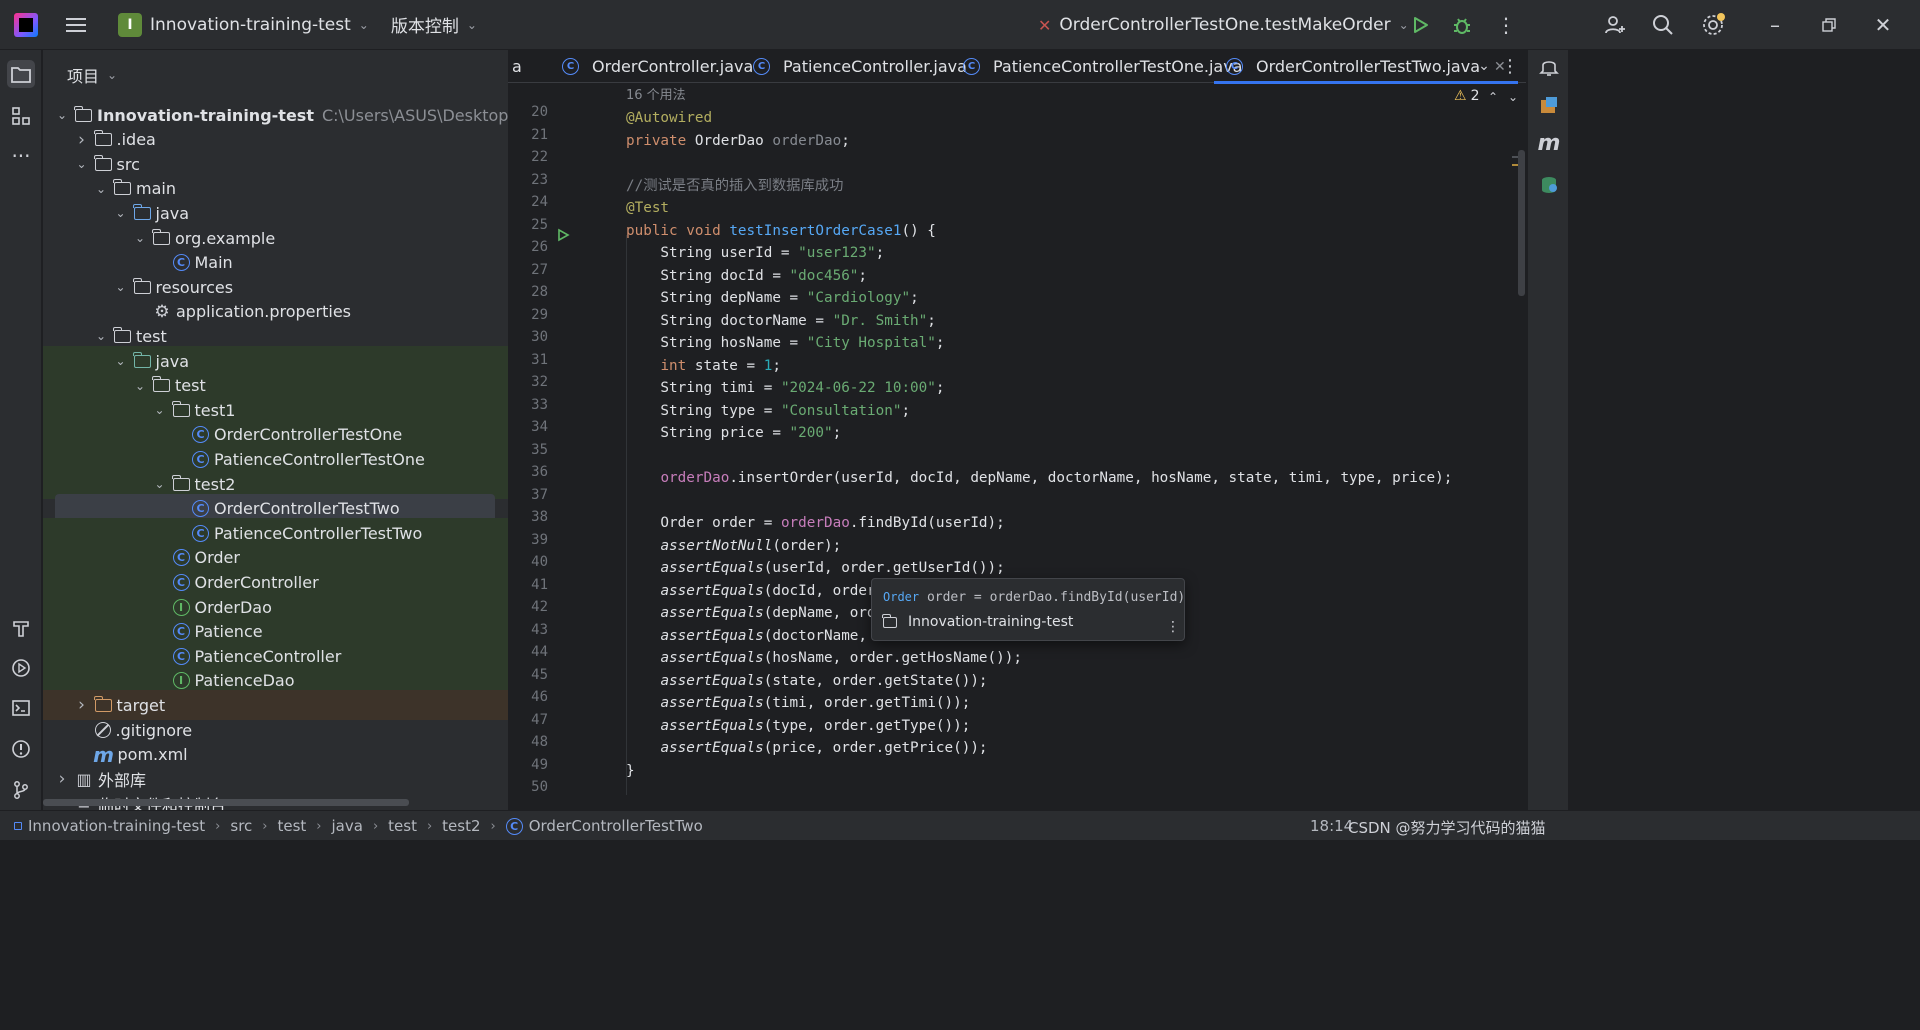 The height and width of the screenshot is (1030, 1920). Describe the element at coordinates (563, 235) in the screenshot. I see `run-test-gutter-icon` at that location.